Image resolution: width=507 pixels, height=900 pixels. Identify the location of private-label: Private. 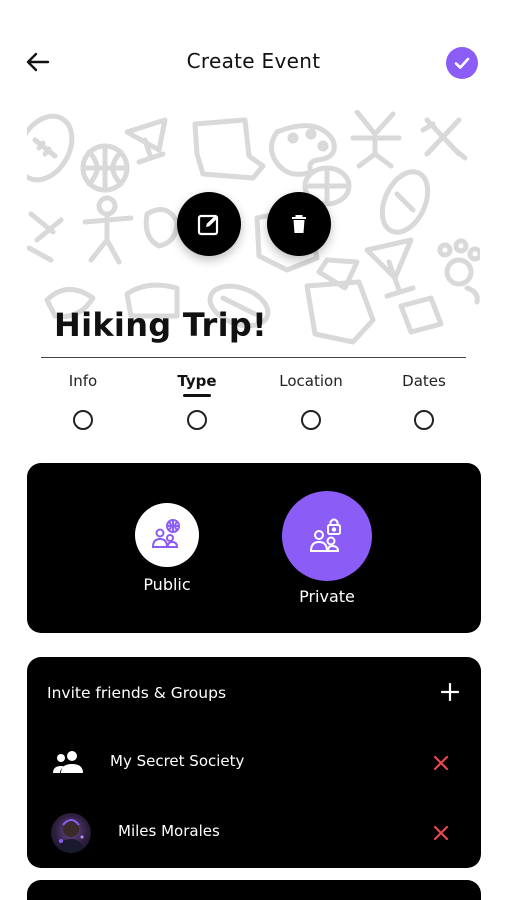
(327, 596).